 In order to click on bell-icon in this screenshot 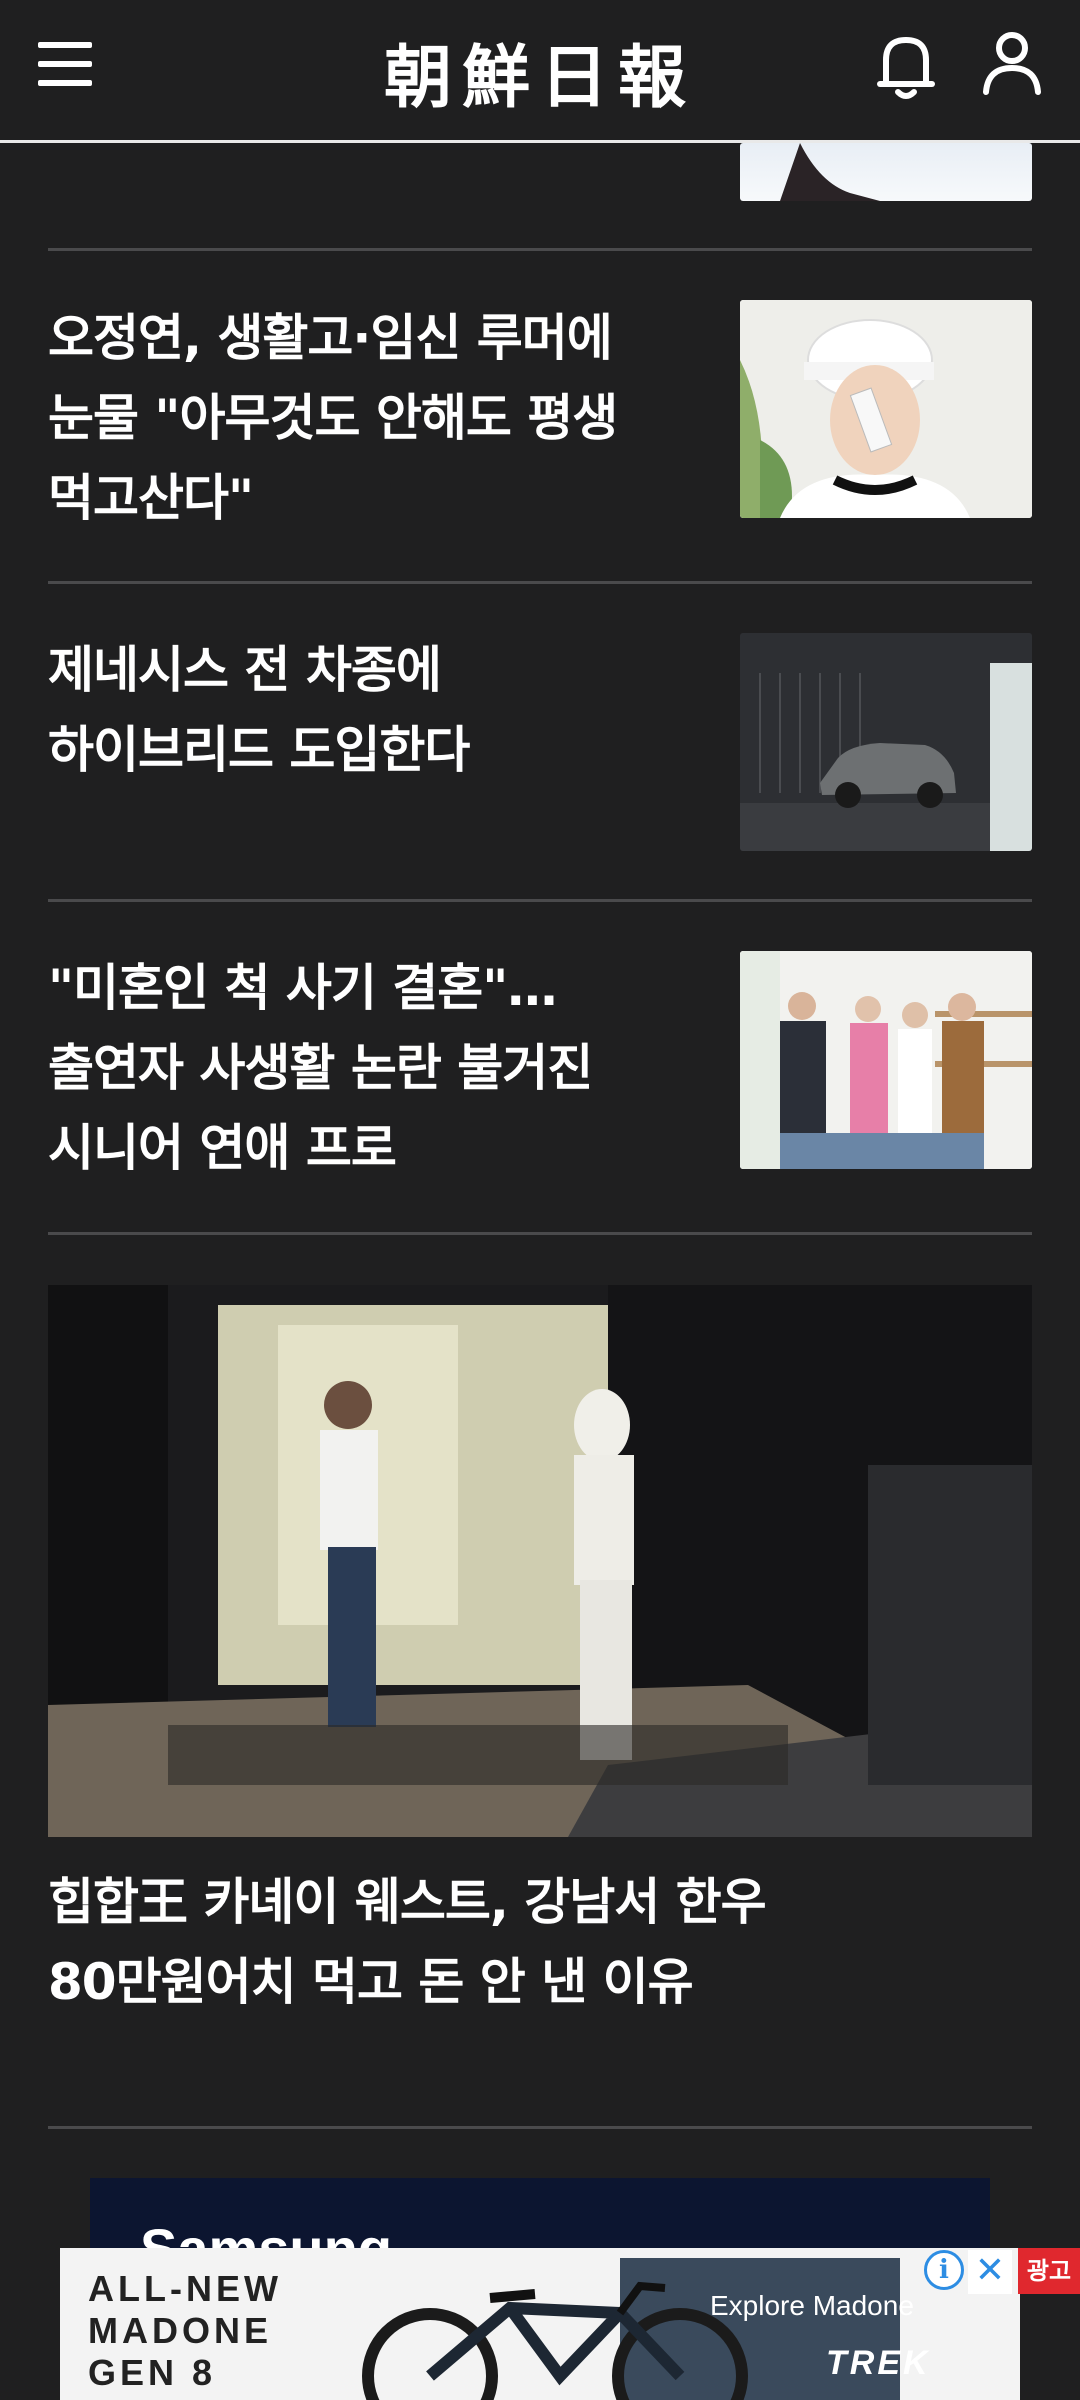, I will do `click(906, 67)`.